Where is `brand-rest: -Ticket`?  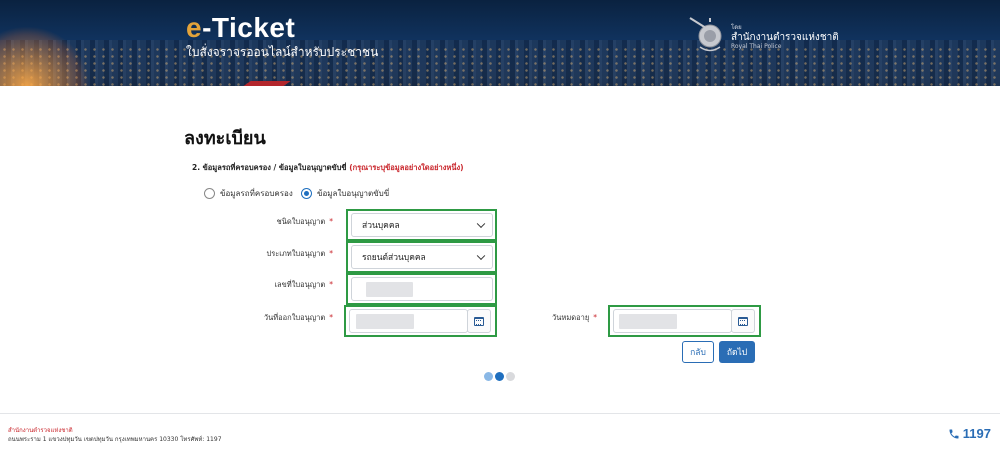 brand-rest: -Ticket is located at coordinates (249, 27).